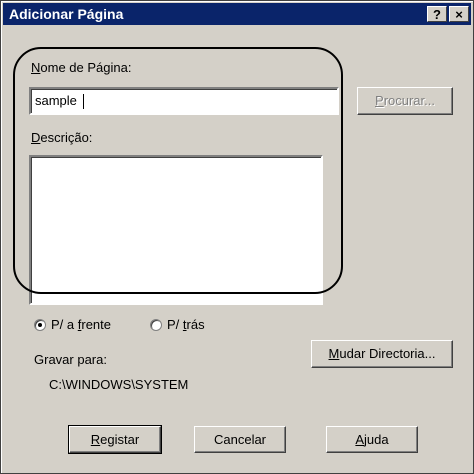 The image size is (474, 474). What do you see at coordinates (156, 325) in the screenshot?
I see `back-radio` at bounding box center [156, 325].